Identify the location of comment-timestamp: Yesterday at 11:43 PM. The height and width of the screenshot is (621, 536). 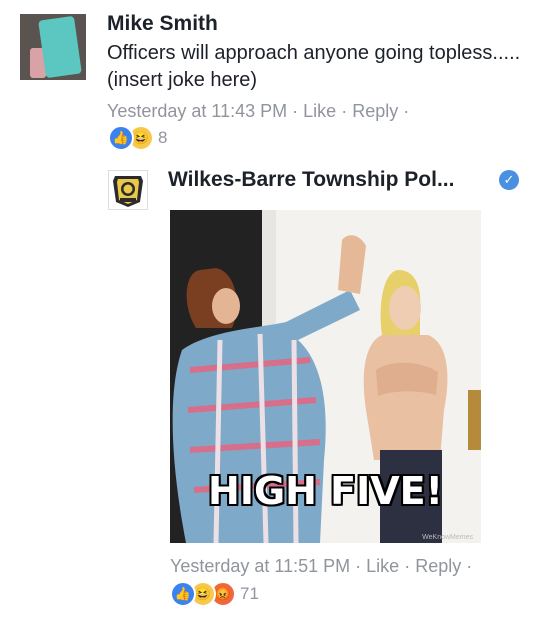
(197, 111).